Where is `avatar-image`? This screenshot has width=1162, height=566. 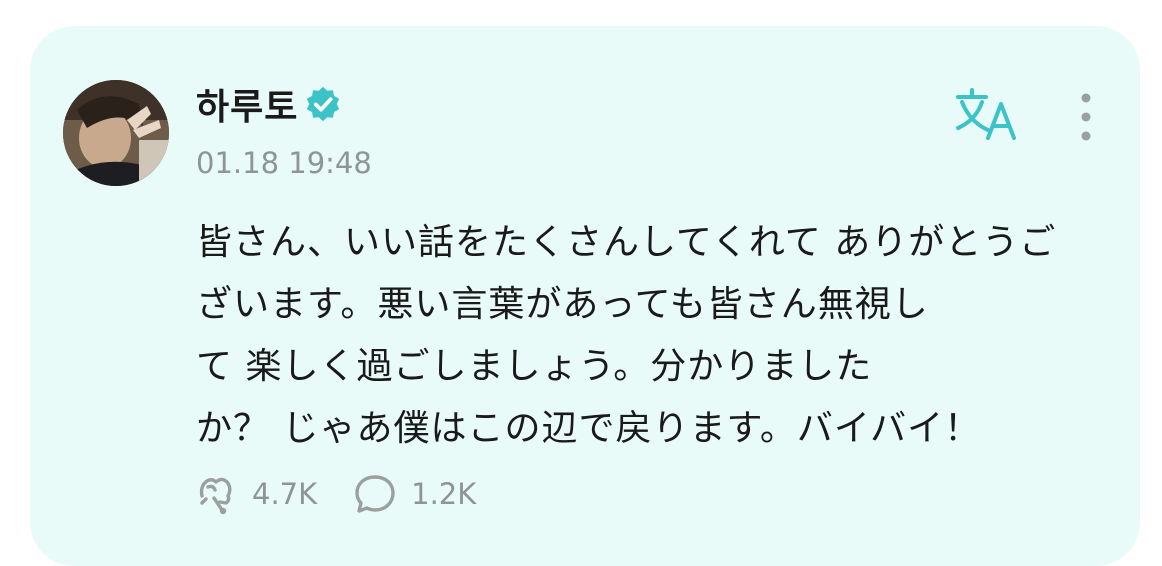
avatar-image is located at coordinates (116, 133).